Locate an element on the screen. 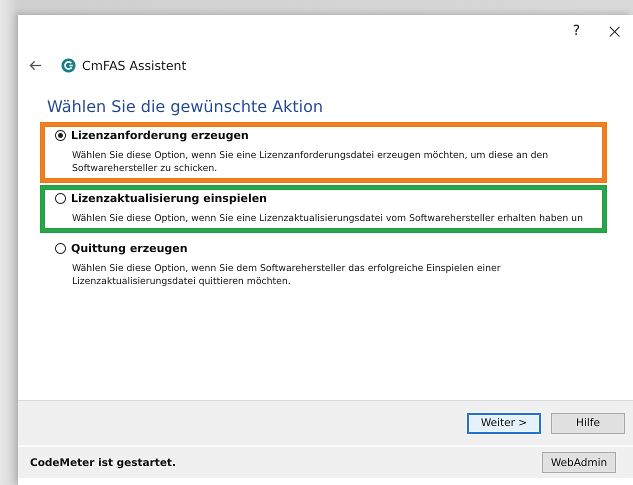 The width and height of the screenshot is (633, 485). dialog-button: Weiter > is located at coordinates (504, 423).